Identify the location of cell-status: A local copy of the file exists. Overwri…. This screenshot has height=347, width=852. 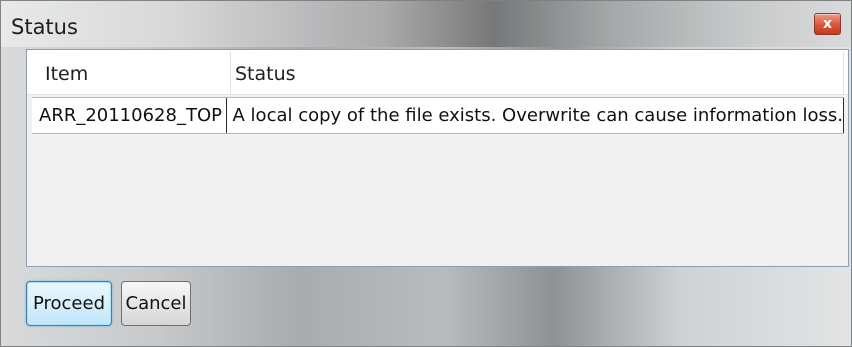
(535, 115).